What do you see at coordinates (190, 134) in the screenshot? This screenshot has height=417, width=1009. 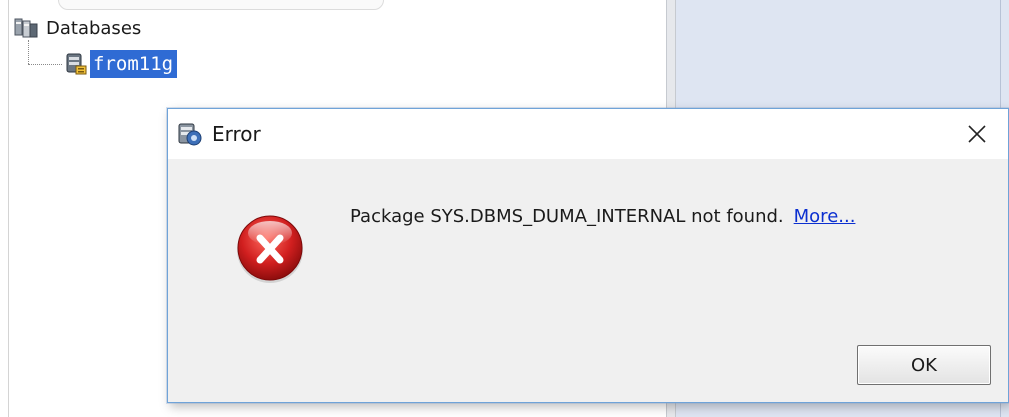 I see `app-dialog-icon` at bounding box center [190, 134].